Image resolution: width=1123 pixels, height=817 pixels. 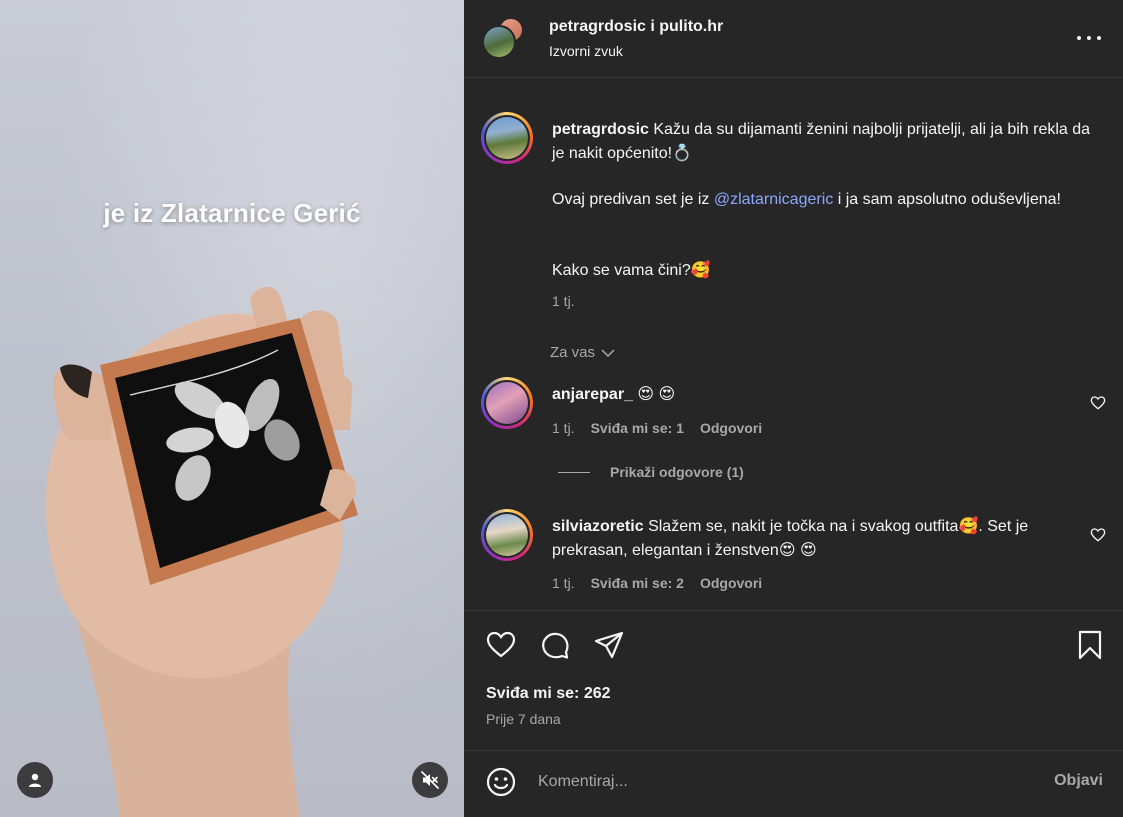 What do you see at coordinates (773, 199) in the screenshot?
I see `mention-link: @zlatarnicageric` at bounding box center [773, 199].